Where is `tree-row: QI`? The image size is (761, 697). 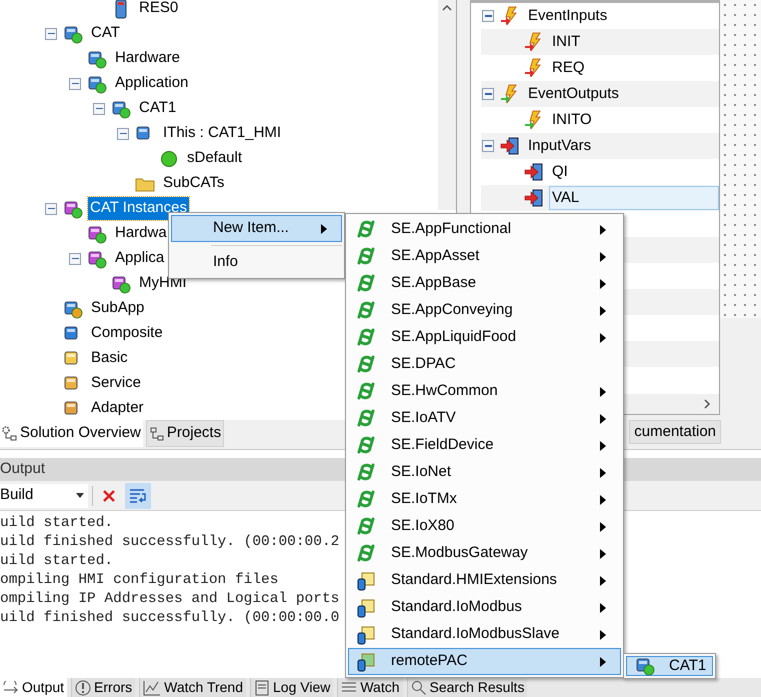
tree-row: QI is located at coordinates (600, 172).